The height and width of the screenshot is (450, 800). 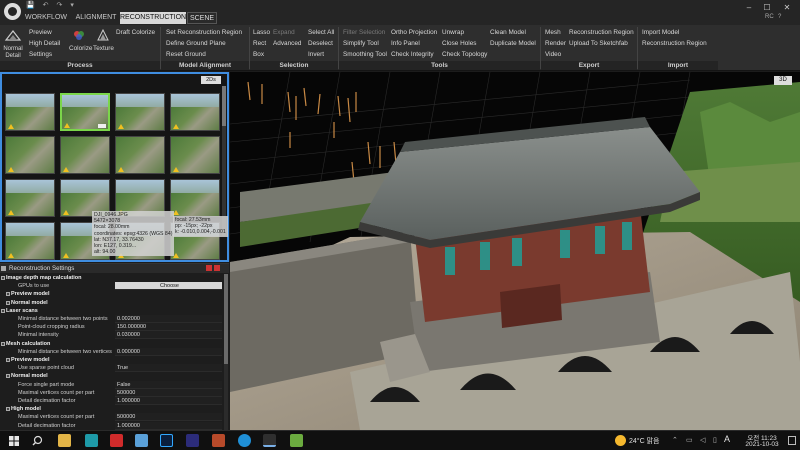 What do you see at coordinates (453, 33) in the screenshot?
I see `unwrap-button: Unwrap` at bounding box center [453, 33].